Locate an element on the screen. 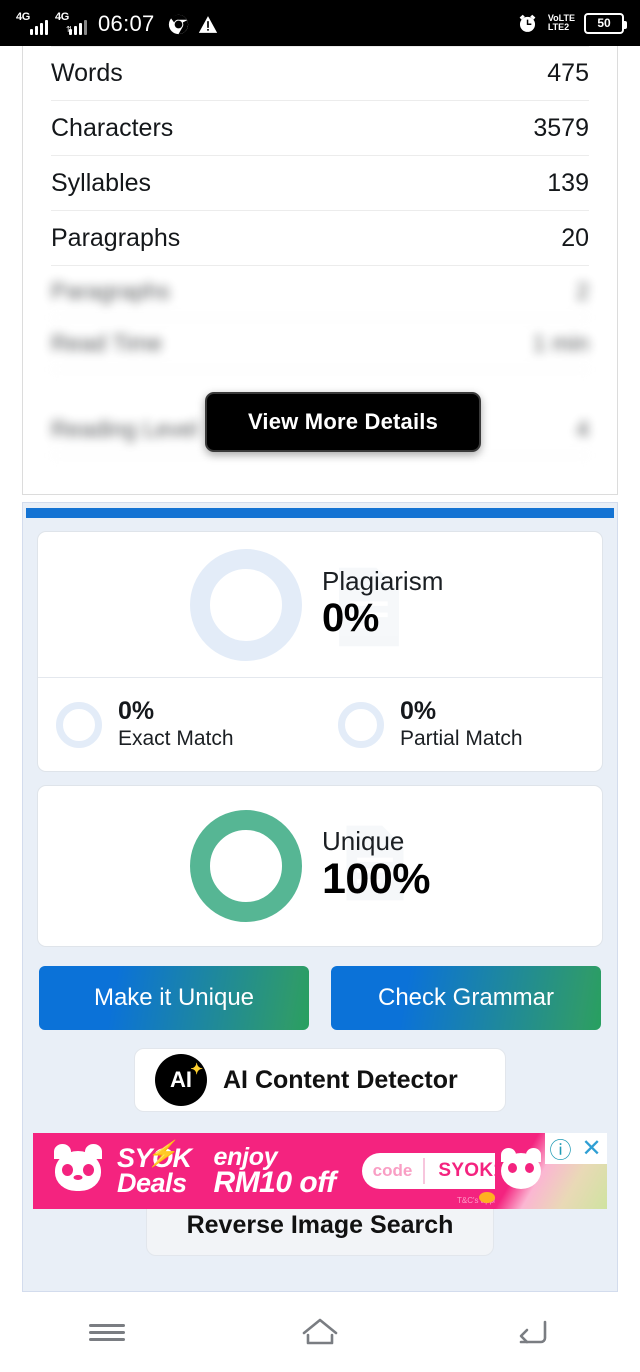  recents-glyph is located at coordinates (106, 1332).